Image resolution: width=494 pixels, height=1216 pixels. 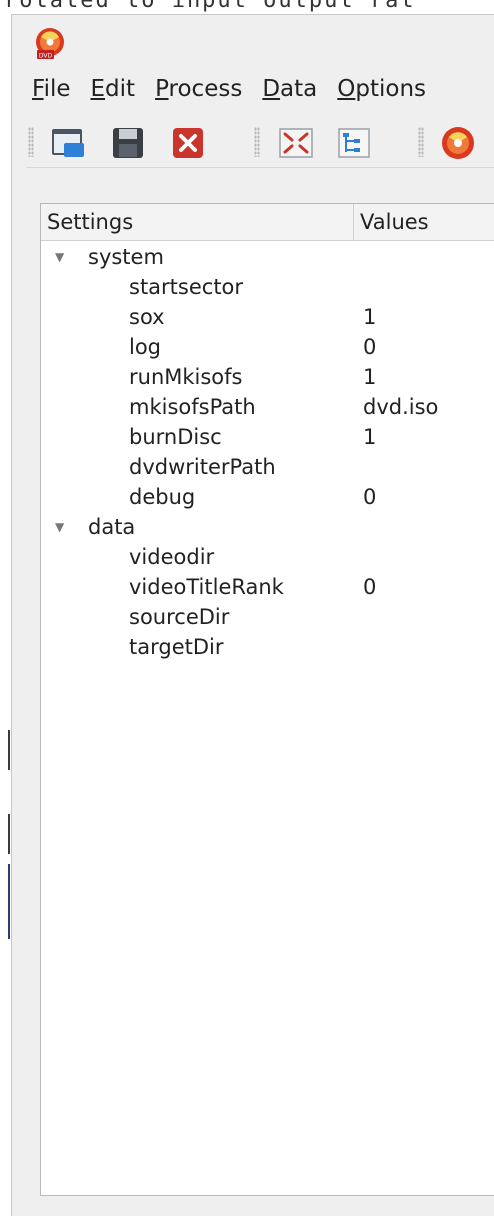 I want to click on dvd-disc-icon: DVD, so click(x=50, y=44).